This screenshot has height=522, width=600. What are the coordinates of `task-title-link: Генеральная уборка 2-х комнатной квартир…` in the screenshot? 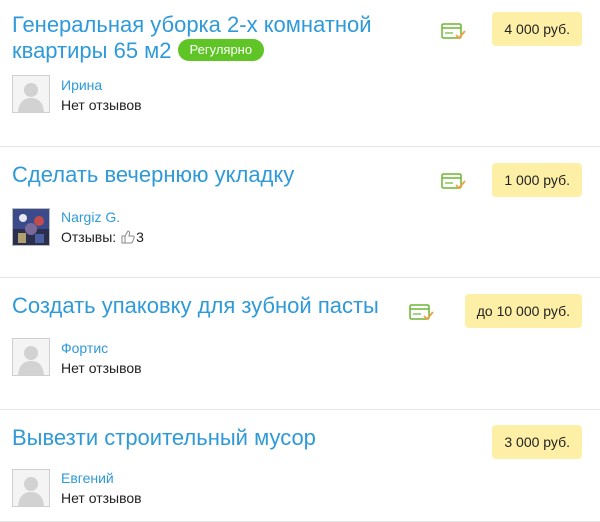 It's located at (217, 38).